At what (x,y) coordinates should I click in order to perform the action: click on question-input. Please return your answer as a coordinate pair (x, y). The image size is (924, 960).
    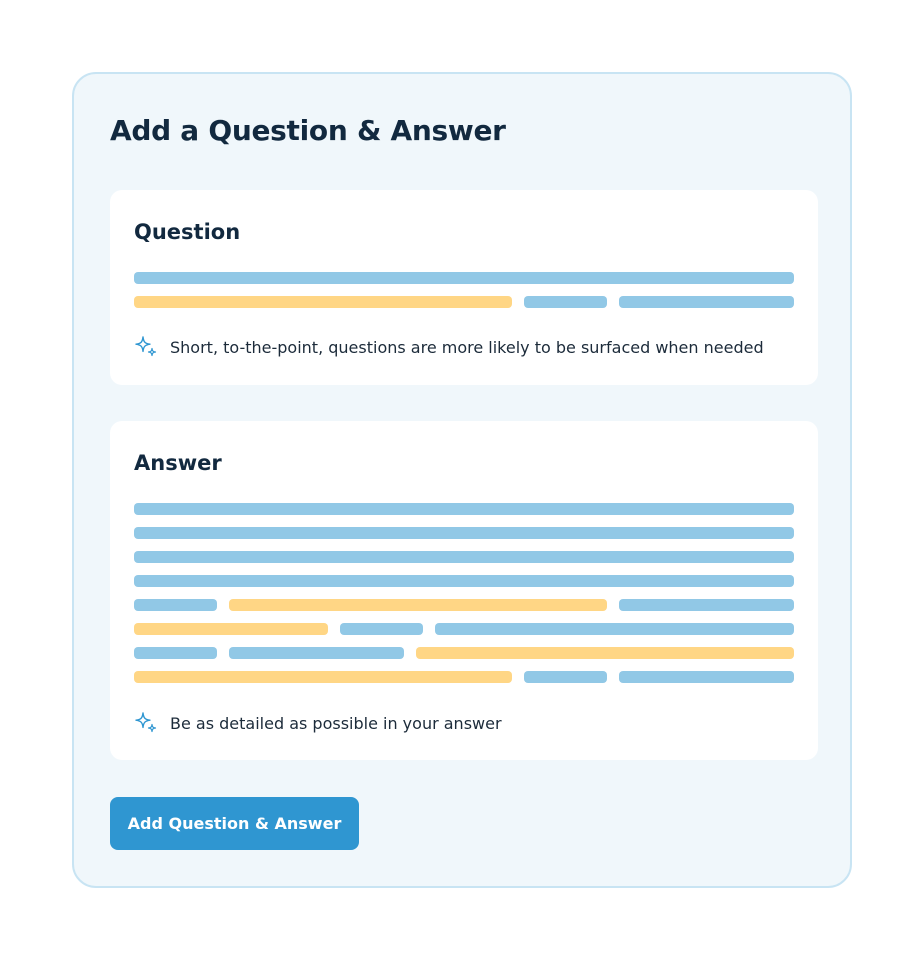
    Looking at the image, I should click on (464, 296).